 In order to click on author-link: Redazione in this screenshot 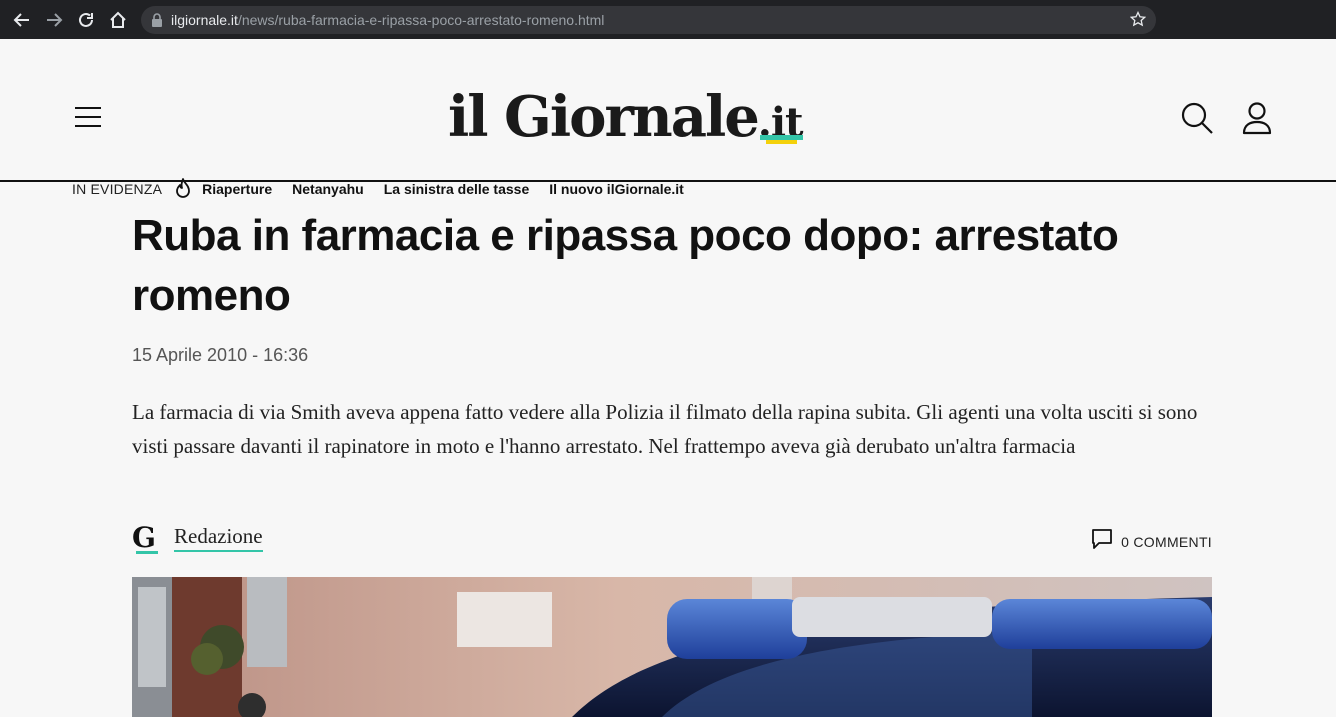, I will do `click(218, 538)`.